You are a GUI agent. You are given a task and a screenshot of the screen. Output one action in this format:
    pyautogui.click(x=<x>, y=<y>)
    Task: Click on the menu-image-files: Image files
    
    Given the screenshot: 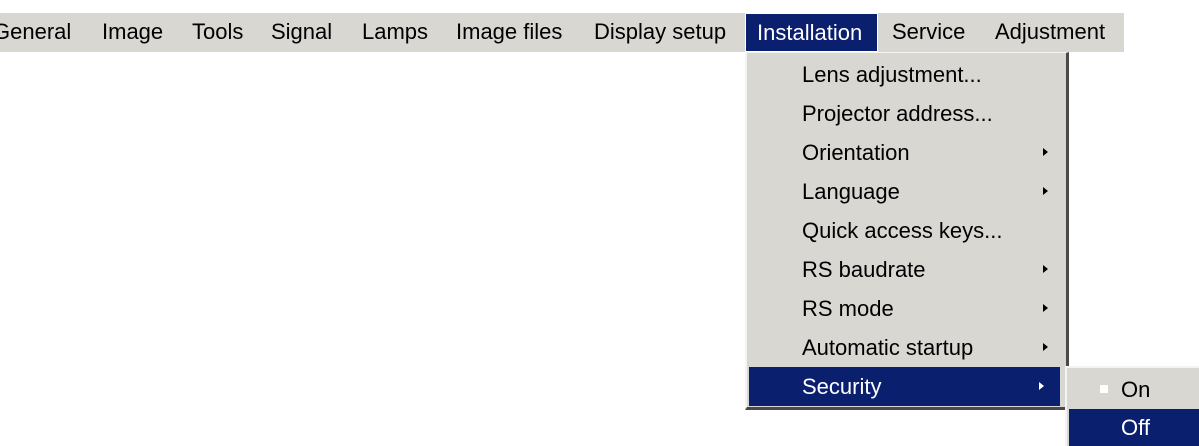 What is the action you would take?
    pyautogui.click(x=509, y=32)
    